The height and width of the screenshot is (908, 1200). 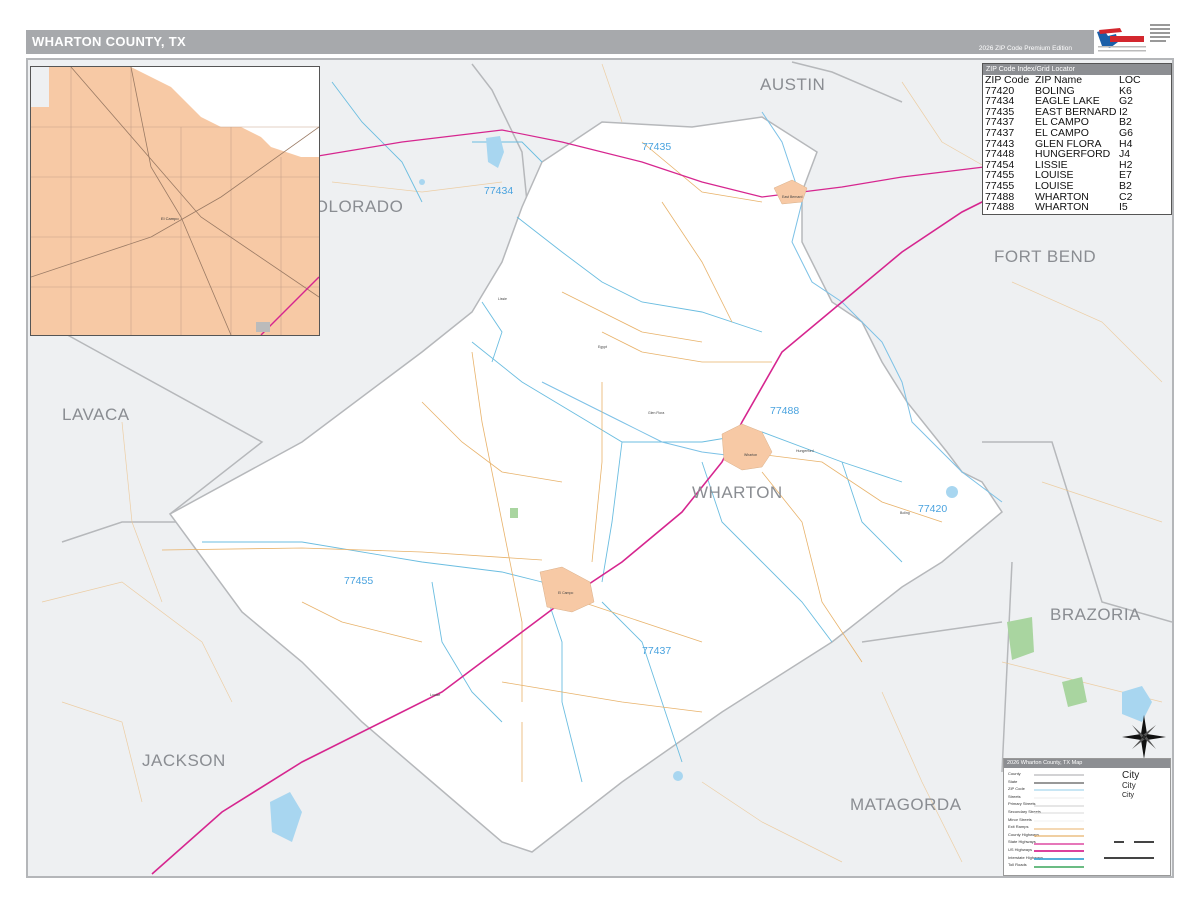 I want to click on county-label-matagorda: MATAGORDA, so click(x=906, y=804).